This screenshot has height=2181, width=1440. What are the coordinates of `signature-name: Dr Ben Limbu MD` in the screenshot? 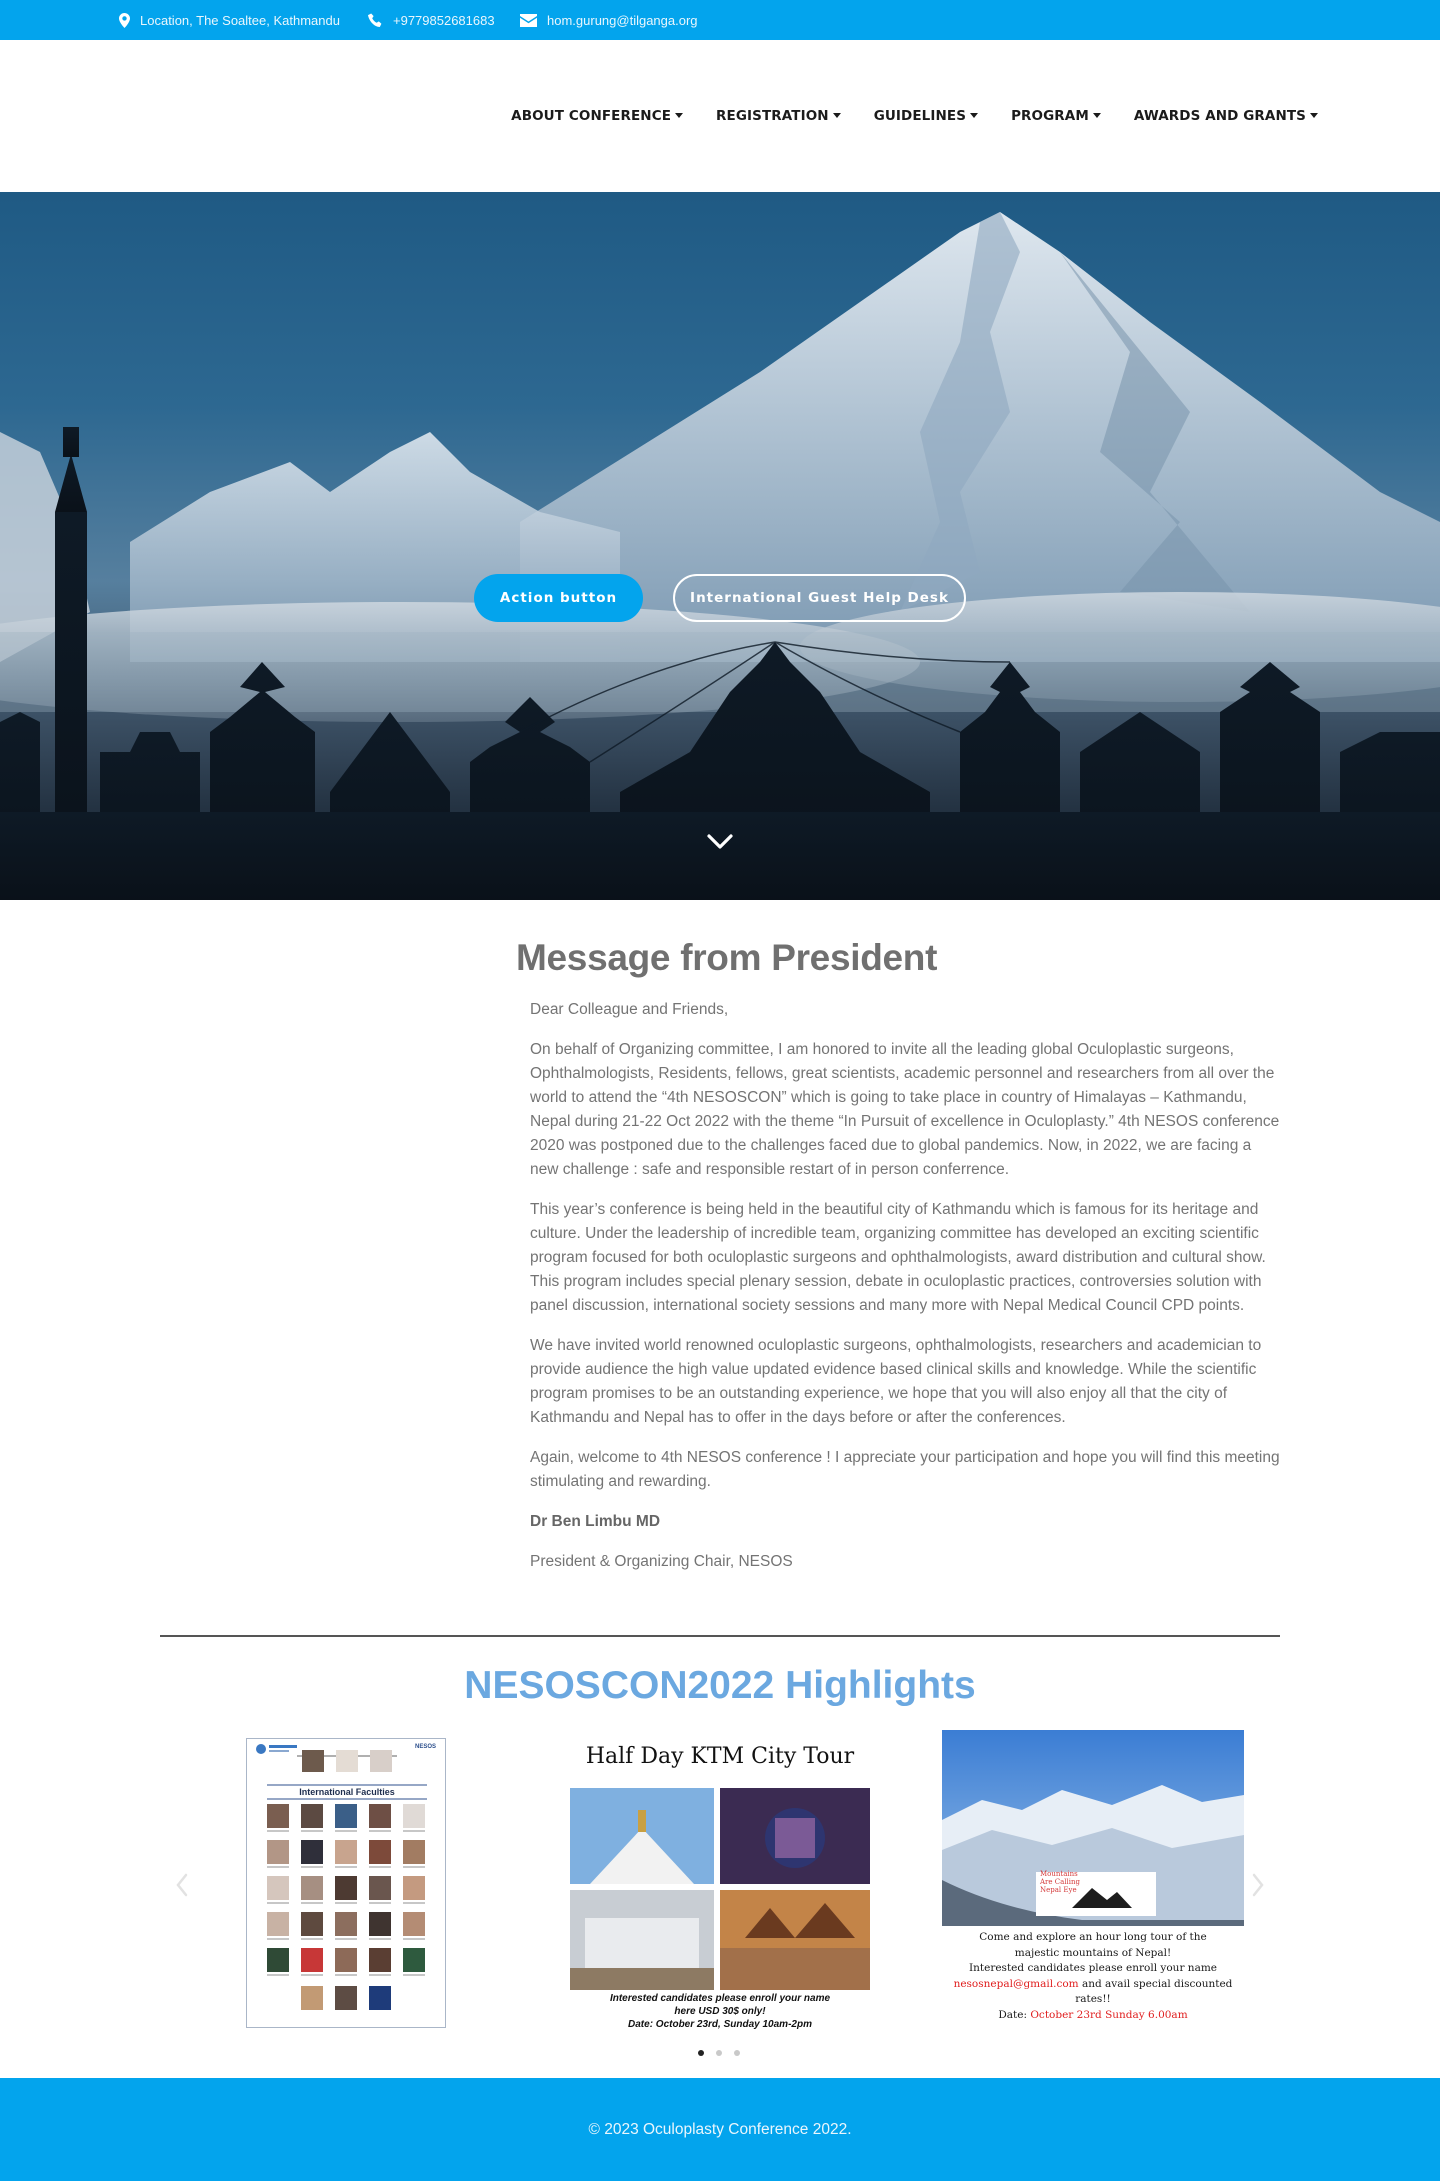 It's located at (595, 1521).